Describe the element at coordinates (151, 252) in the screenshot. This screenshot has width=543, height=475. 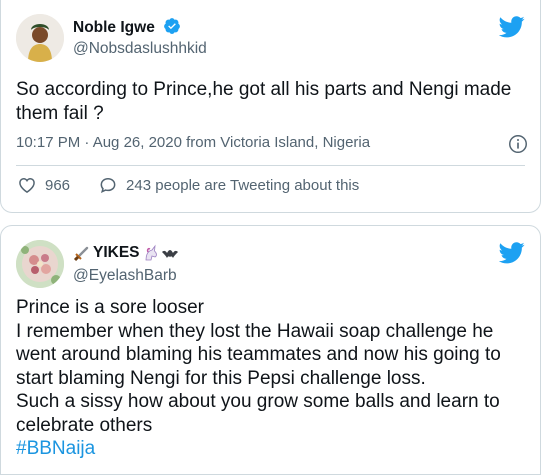
I see `unicorn-icon` at that location.